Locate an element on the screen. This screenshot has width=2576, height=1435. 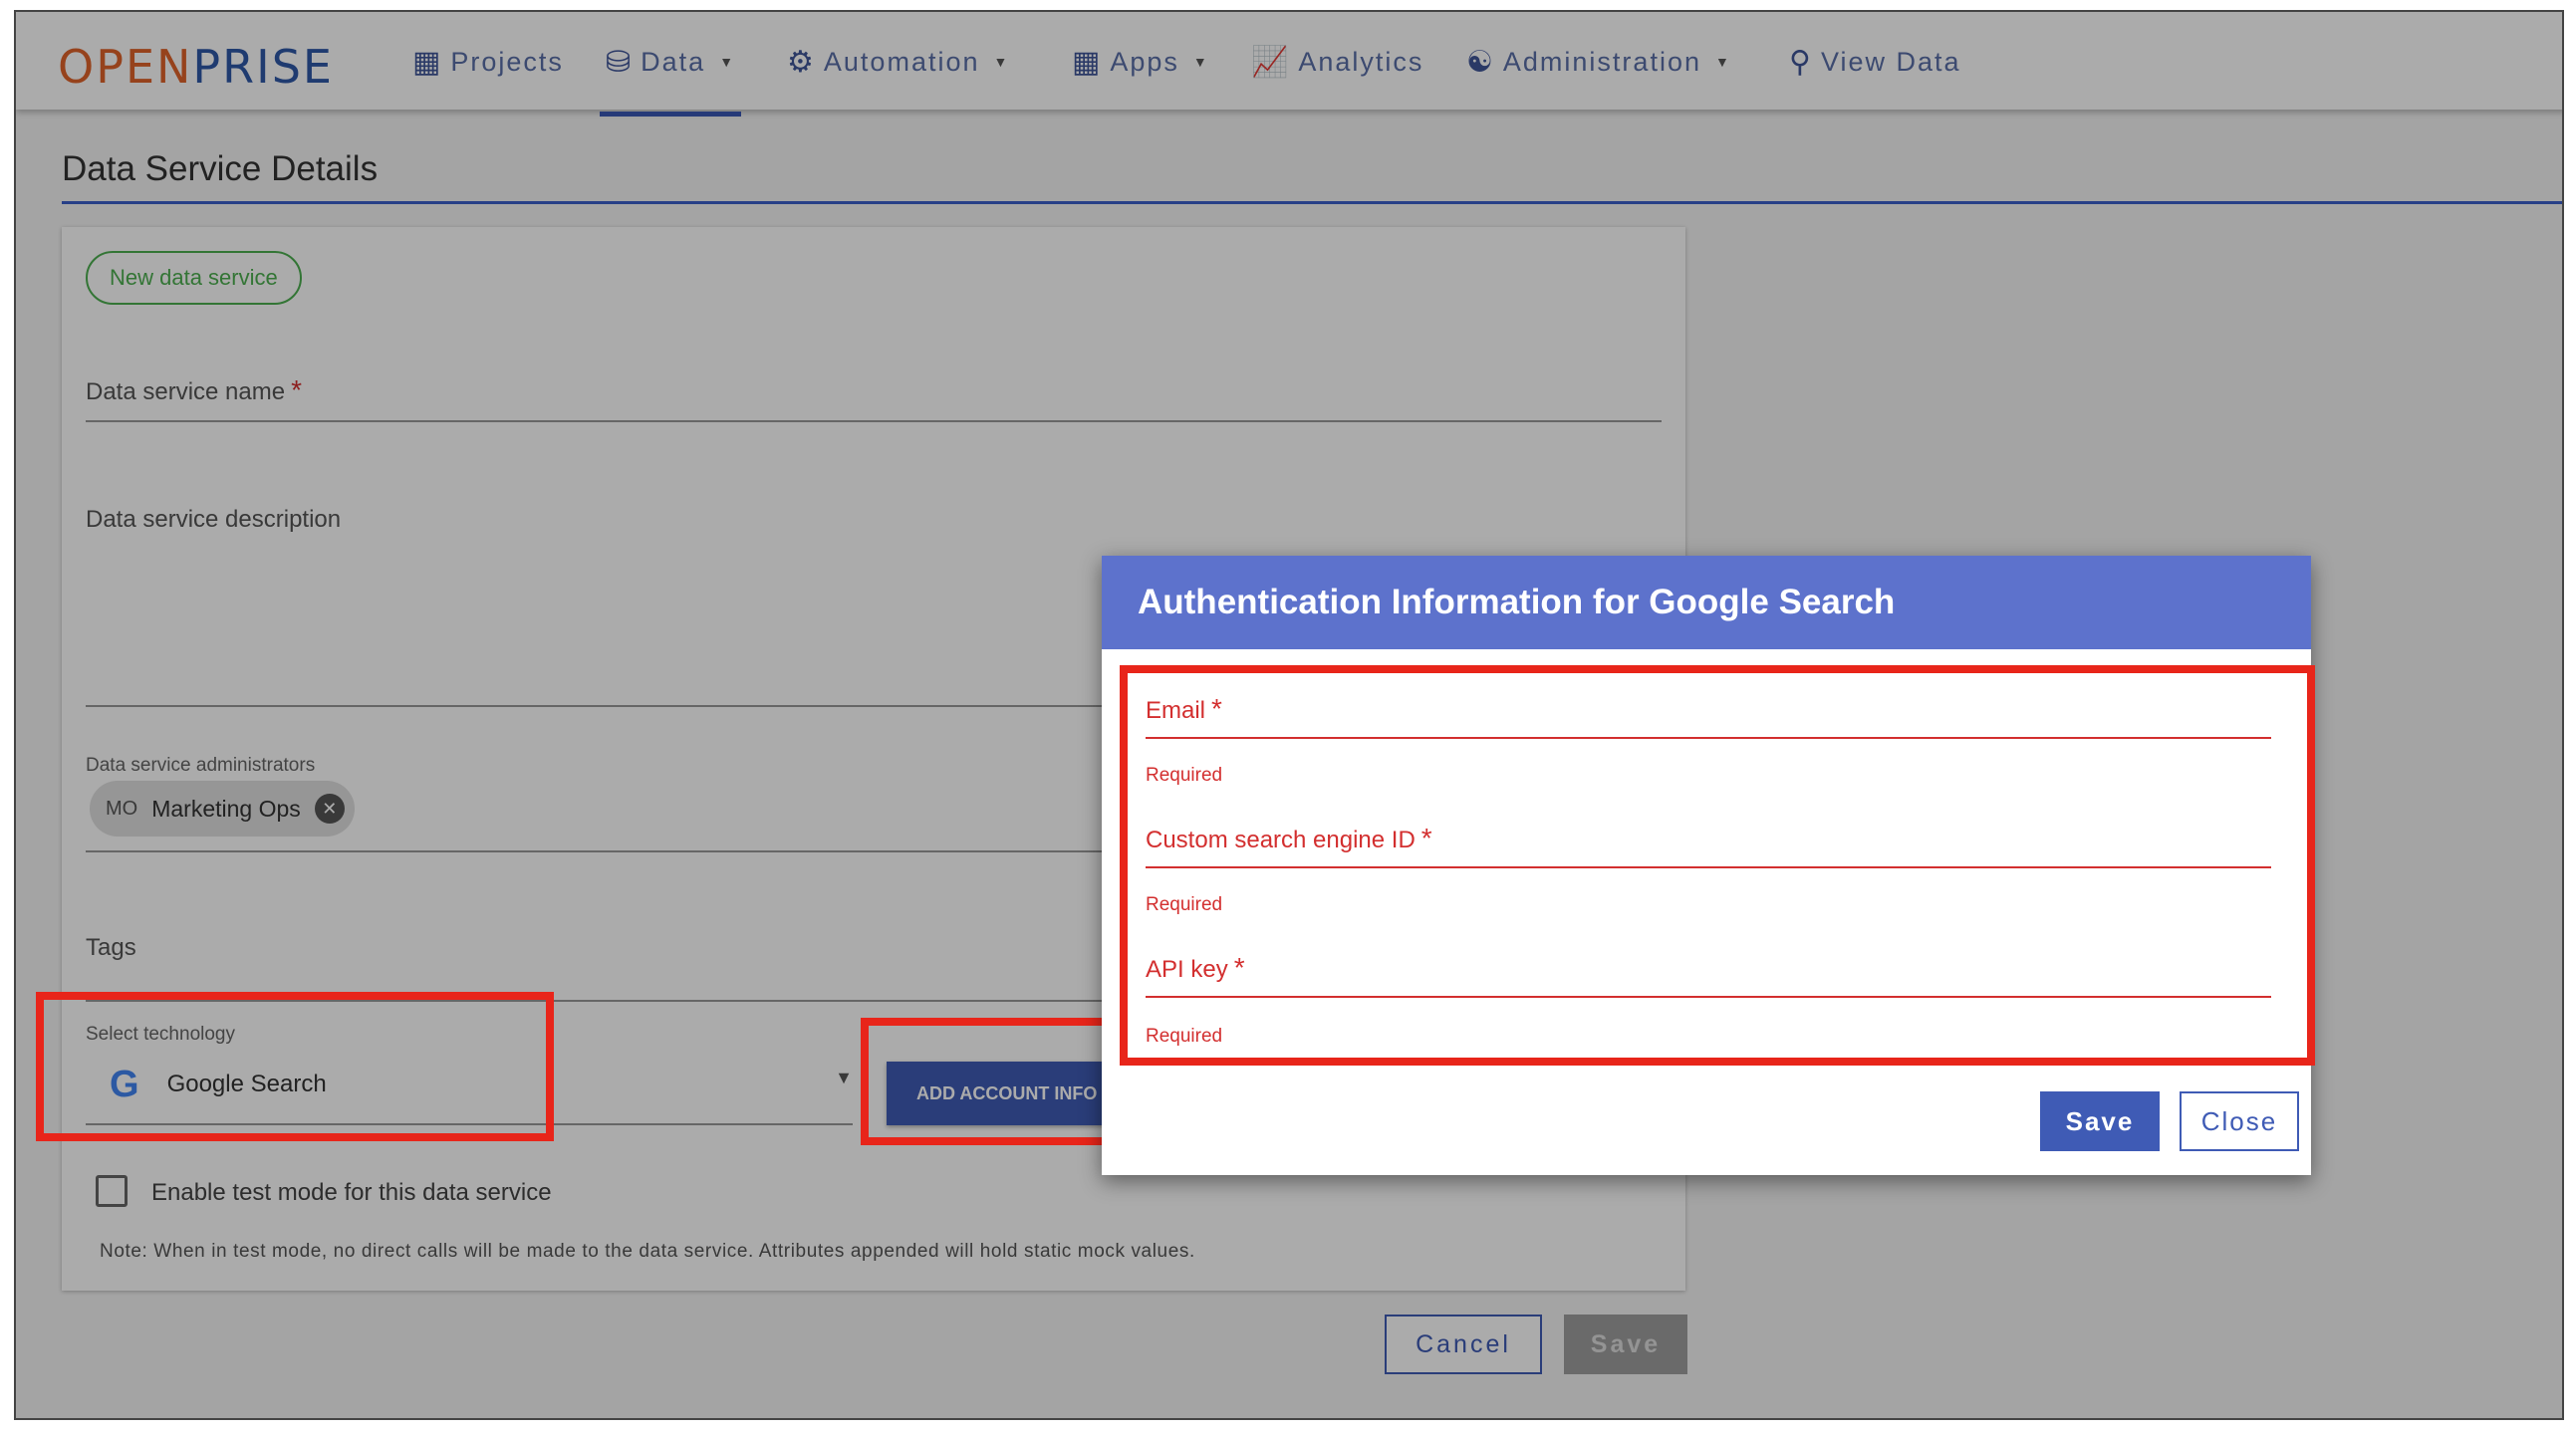
dialog-close-button: Close is located at coordinates (2239, 1121).